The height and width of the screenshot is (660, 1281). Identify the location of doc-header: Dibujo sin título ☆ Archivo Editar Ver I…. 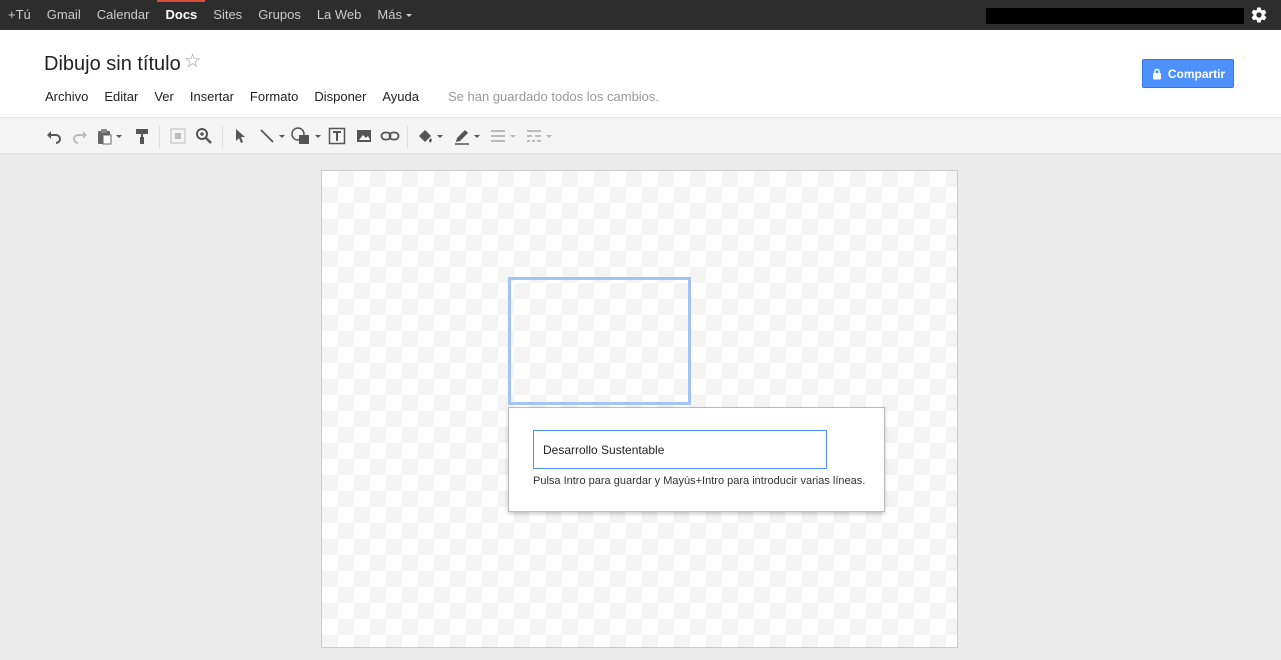
(640, 74).